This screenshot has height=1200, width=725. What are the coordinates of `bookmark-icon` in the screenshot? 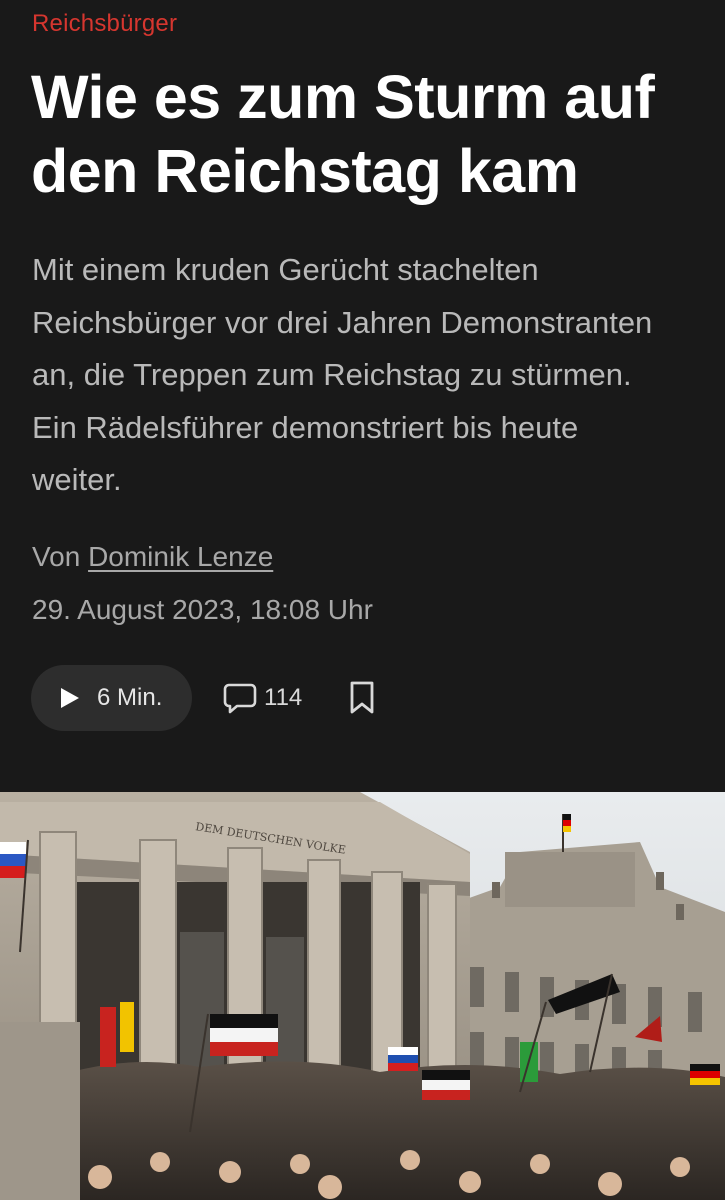 It's located at (362, 700).